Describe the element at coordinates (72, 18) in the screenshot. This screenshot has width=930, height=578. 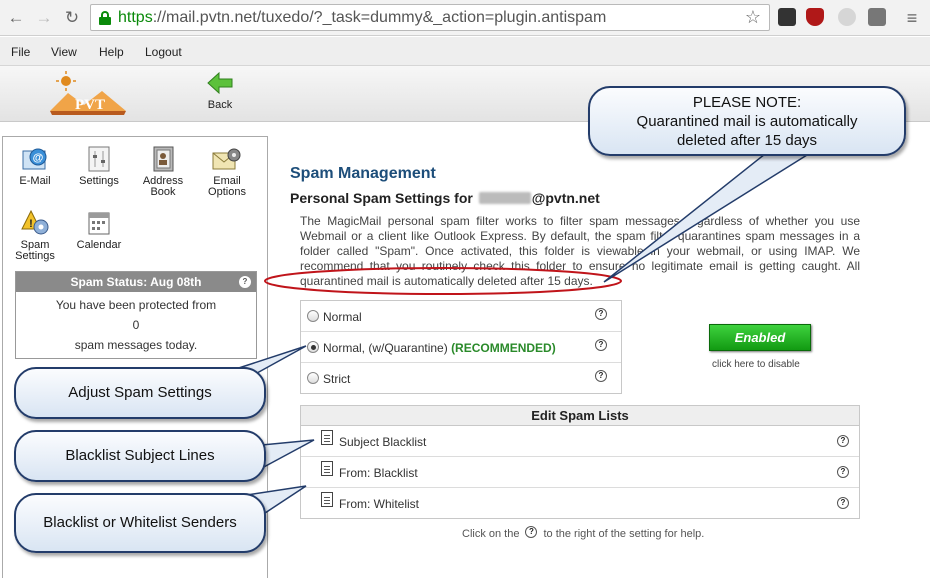
I see `reload-icon: ↻` at that location.